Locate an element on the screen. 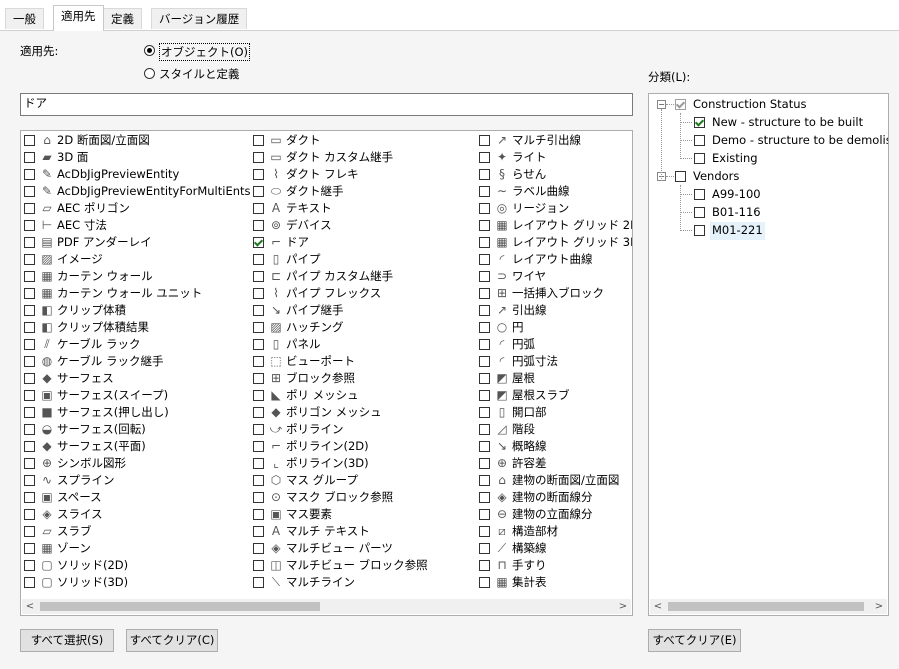 The height and width of the screenshot is (669, 899). object-type-item: ⌞ ポリライン(3D) is located at coordinates (365, 463).